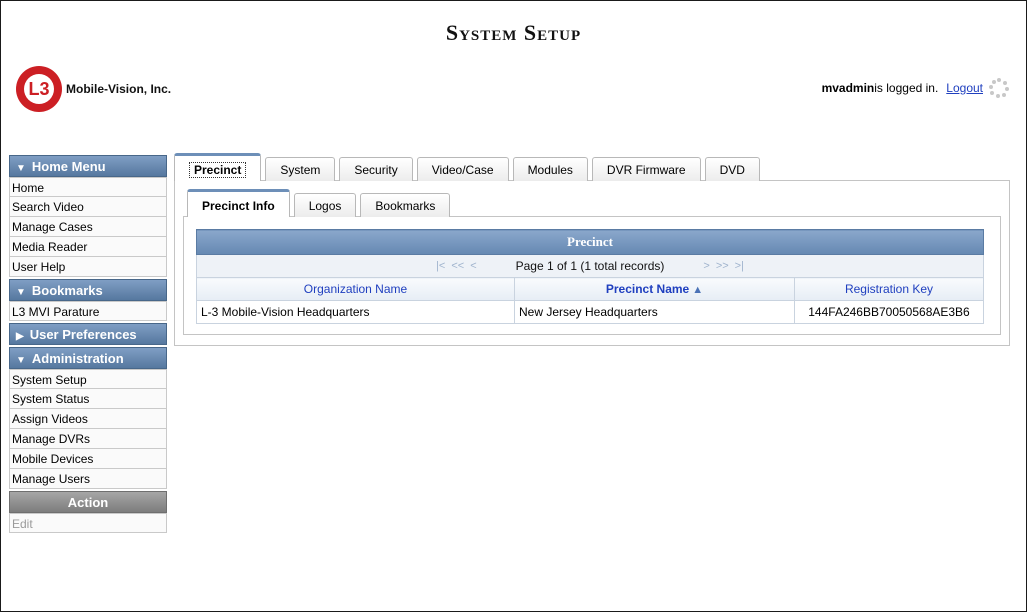 This screenshot has height=612, width=1027. Describe the element at coordinates (457, 266) in the screenshot. I see `previous-block-icon: <<` at that location.